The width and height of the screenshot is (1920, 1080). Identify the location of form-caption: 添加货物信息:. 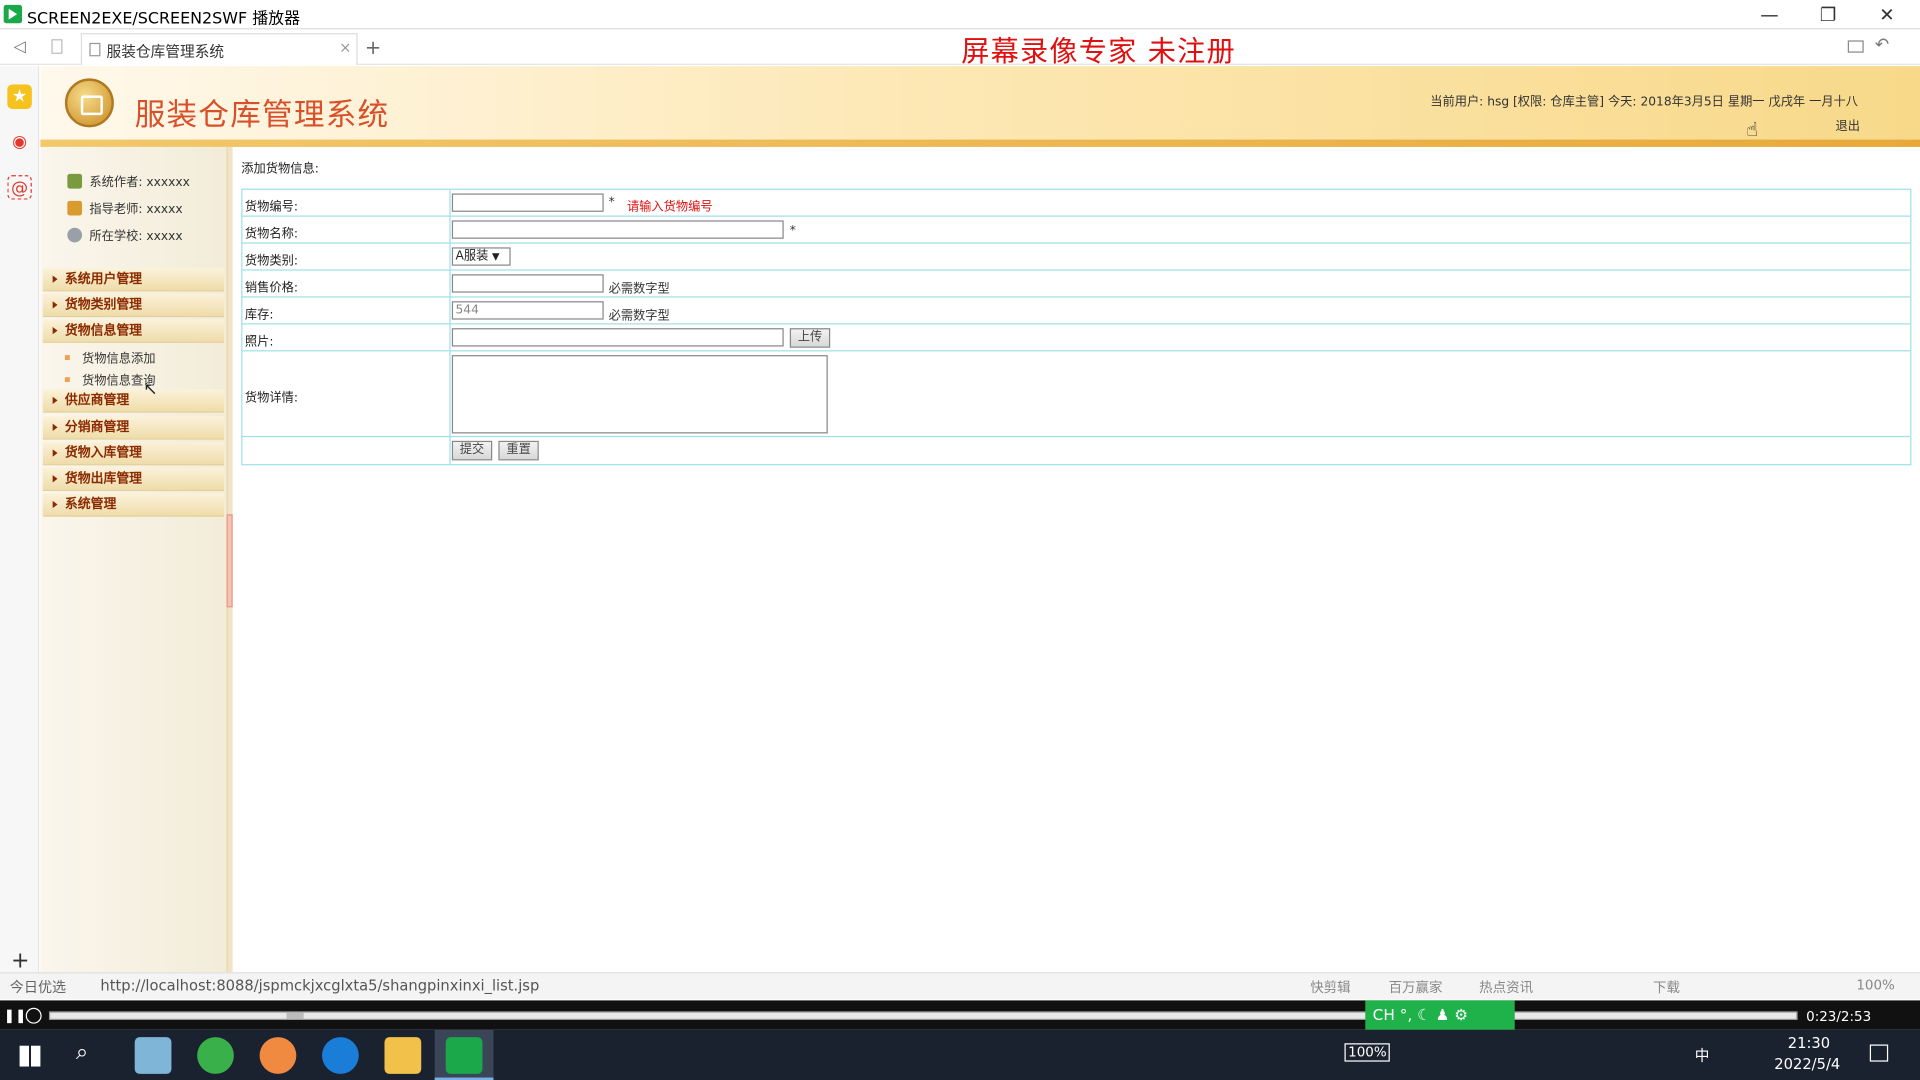
(280, 169).